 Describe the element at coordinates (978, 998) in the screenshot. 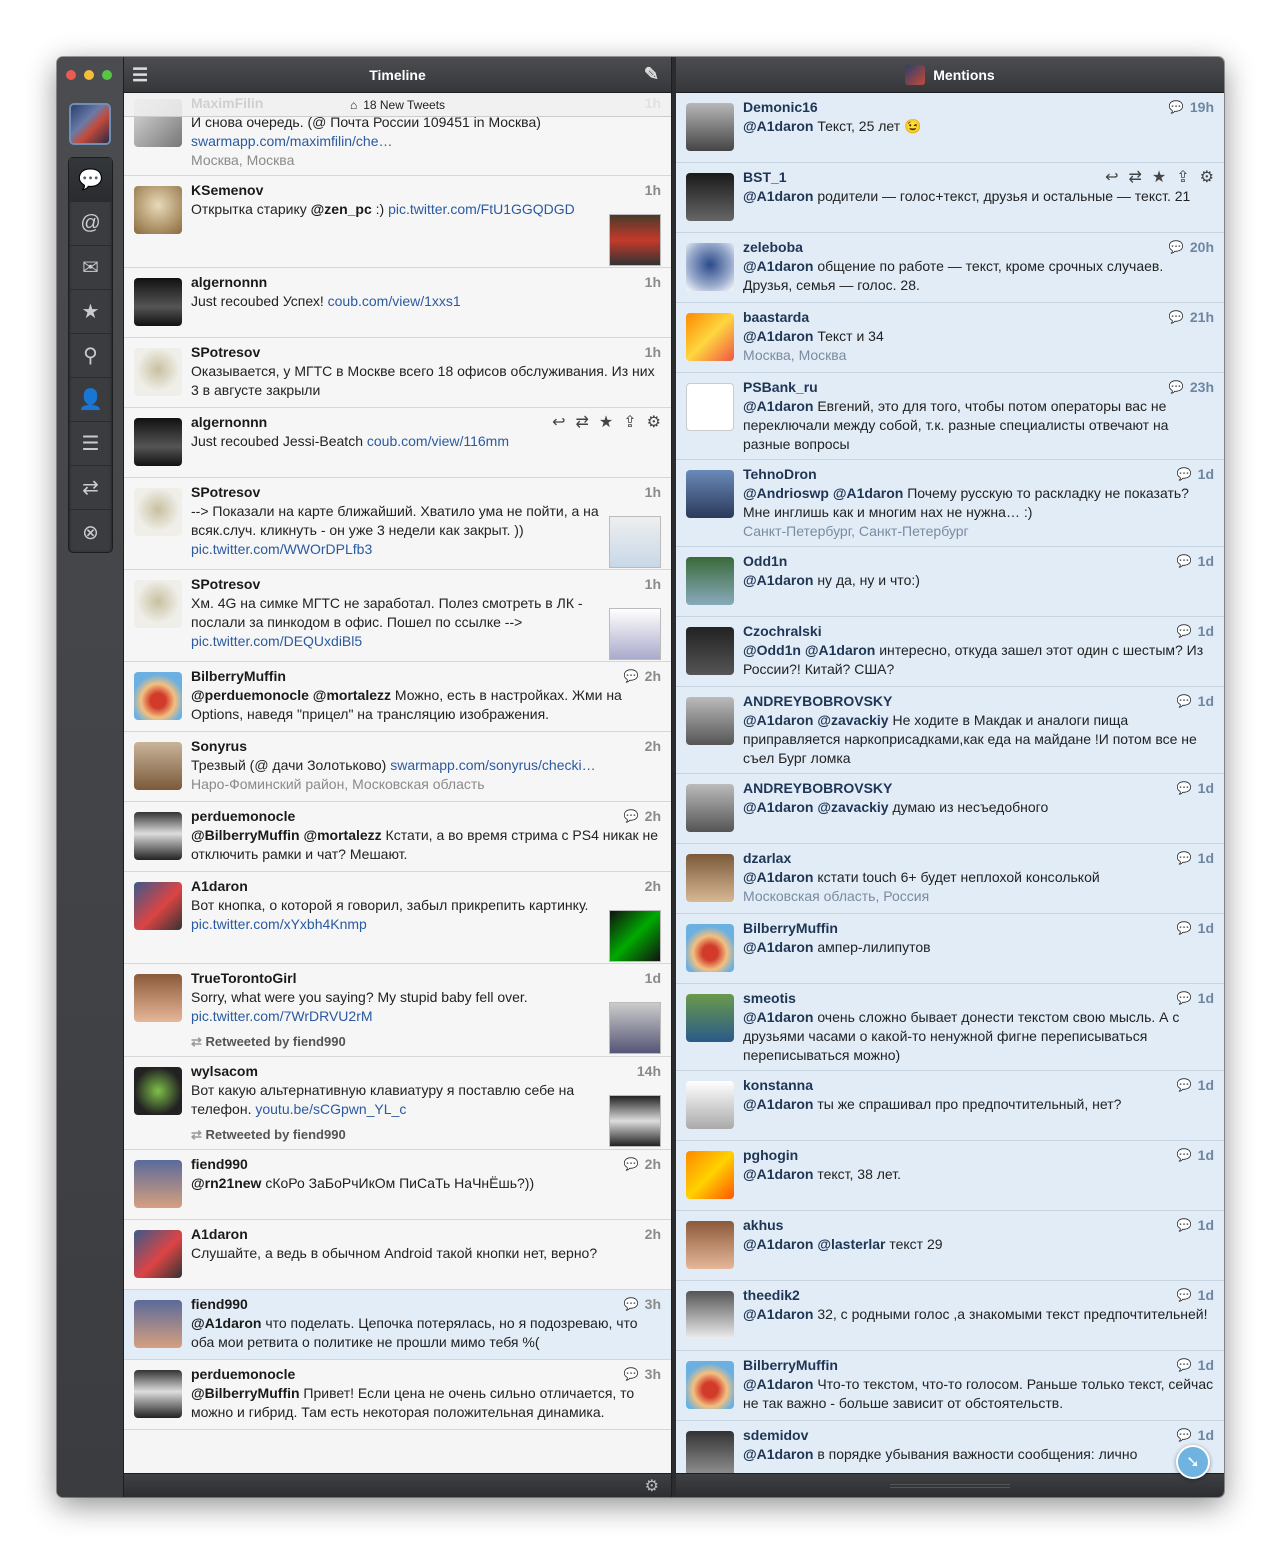

I see `tweet-author: smeotis` at that location.